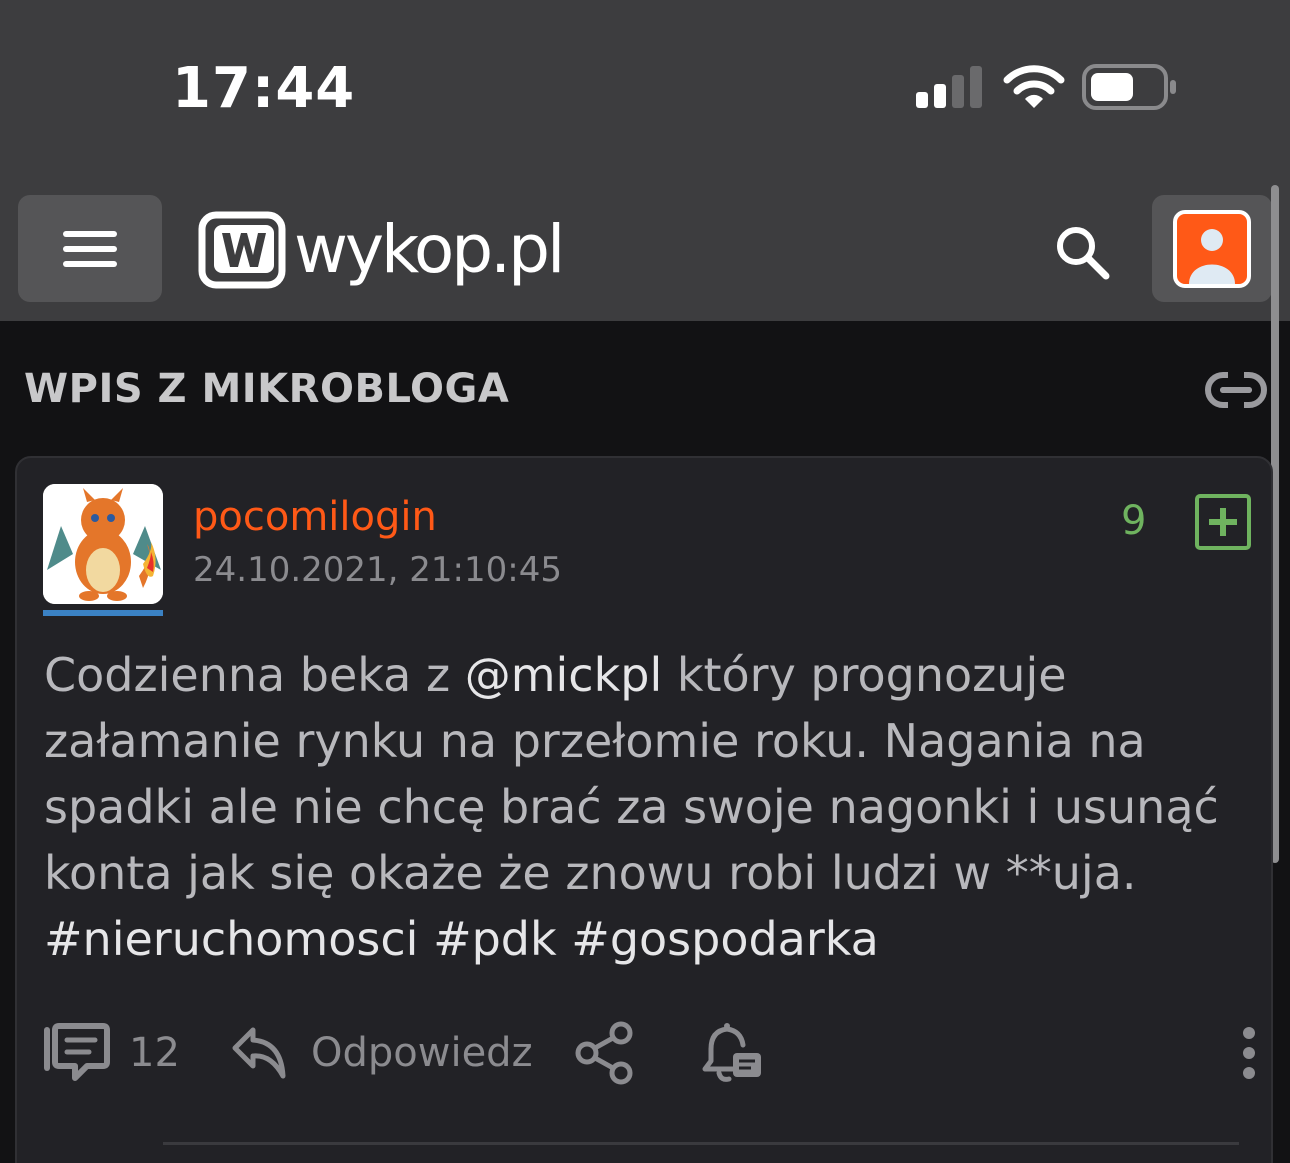 The width and height of the screenshot is (1290, 1163). Describe the element at coordinates (725, 939) in the screenshot. I see `hashtag-link: #gospodarka` at that location.